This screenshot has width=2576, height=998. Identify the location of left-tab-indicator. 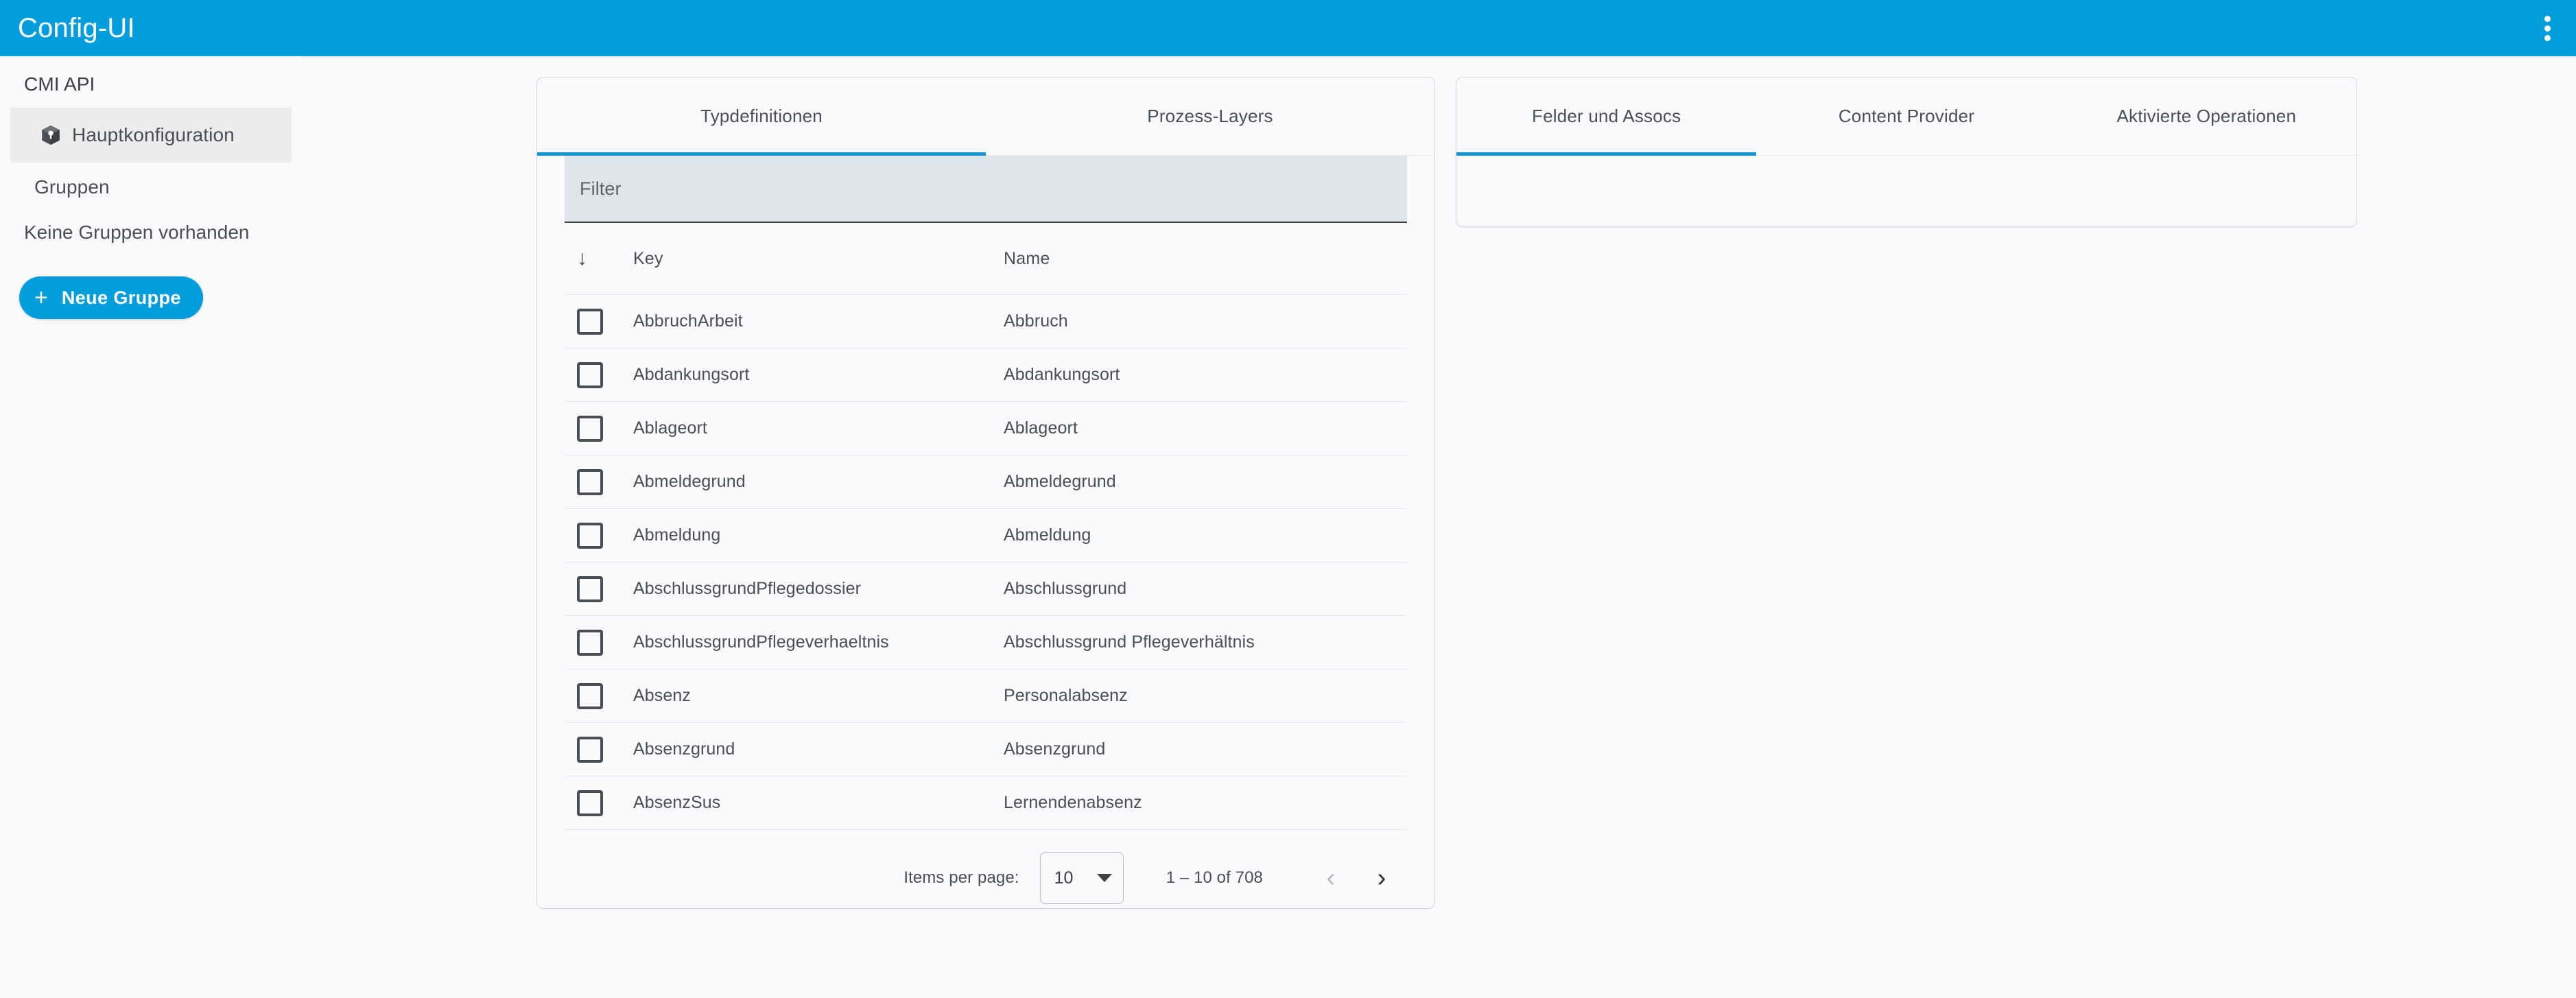
(761, 154).